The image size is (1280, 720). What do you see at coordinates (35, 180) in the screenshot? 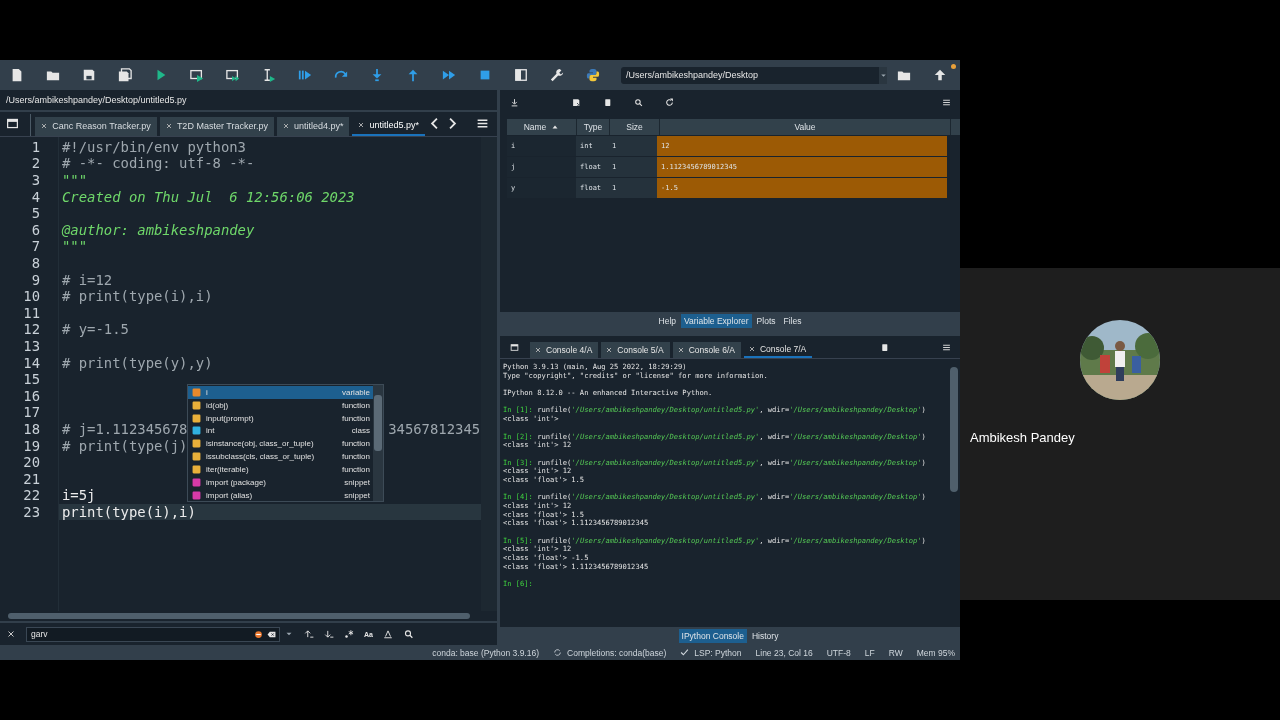
I see `line-number: 3` at bounding box center [35, 180].